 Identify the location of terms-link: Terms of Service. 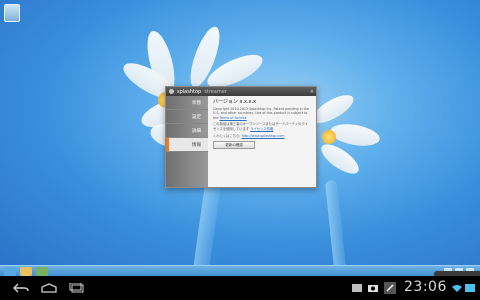
(232, 118).